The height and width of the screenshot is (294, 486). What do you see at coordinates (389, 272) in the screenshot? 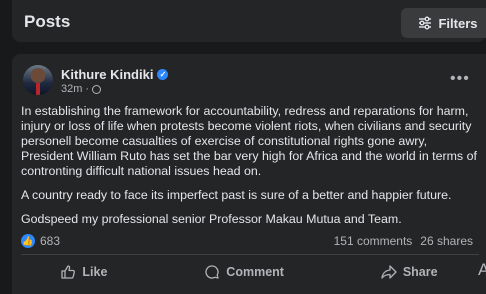
I see `share-icon` at bounding box center [389, 272].